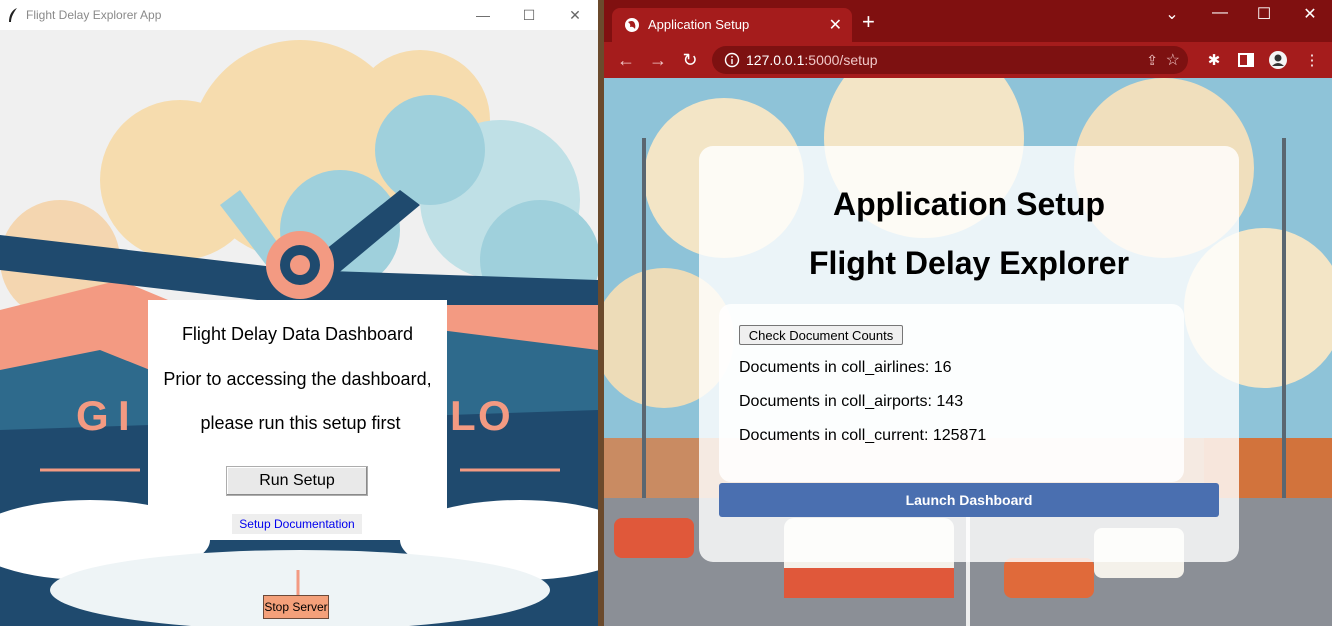  What do you see at coordinates (299, 15) in the screenshot?
I see `tk-titlebar: Flight Delay Explorer App — ☐ ✕` at bounding box center [299, 15].